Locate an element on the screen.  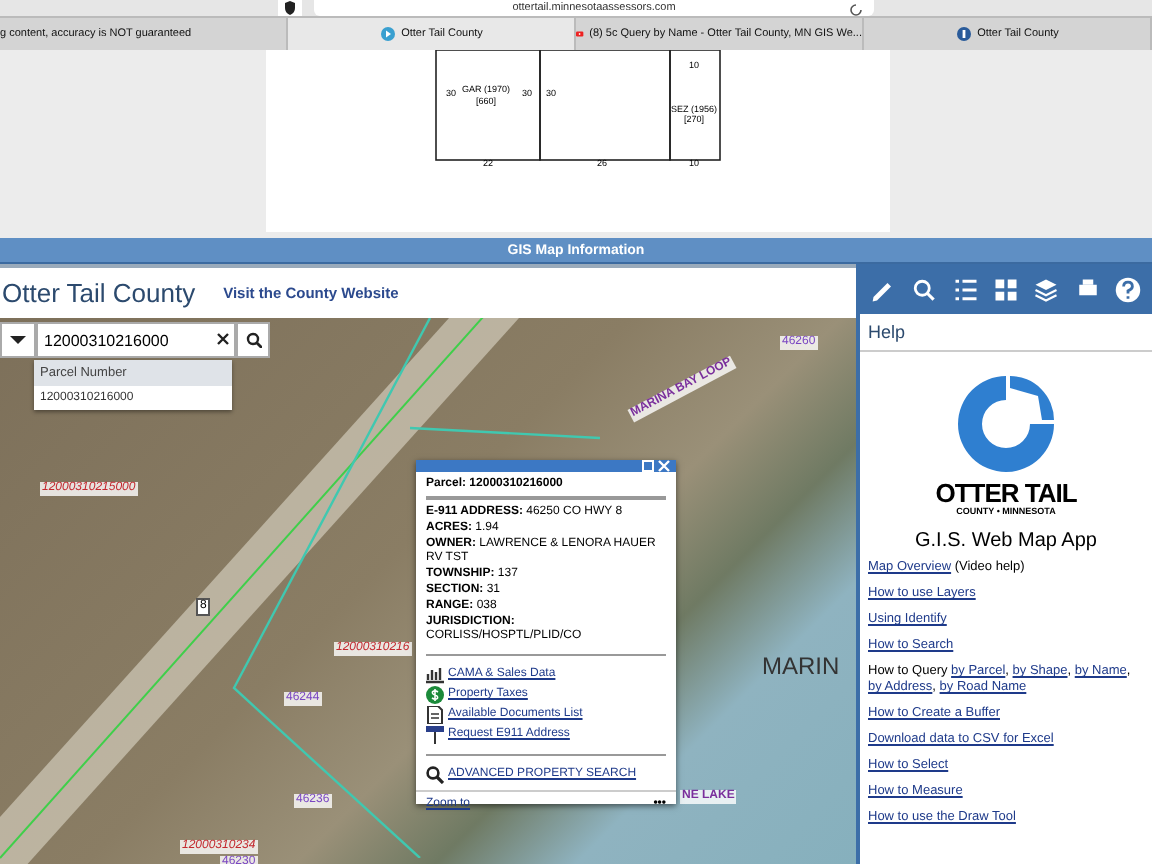
list-icon is located at coordinates (965, 289).